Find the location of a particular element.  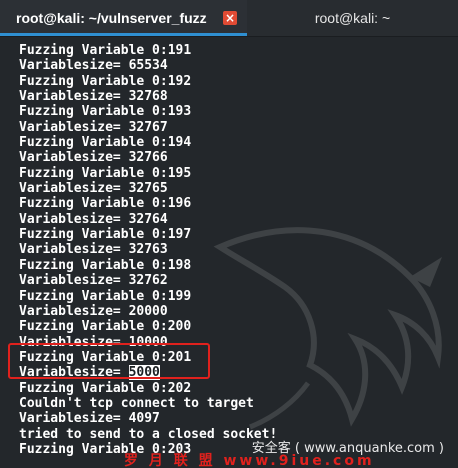

terminal-line: Fuzzing Variable 0:196 is located at coordinates (105, 204).